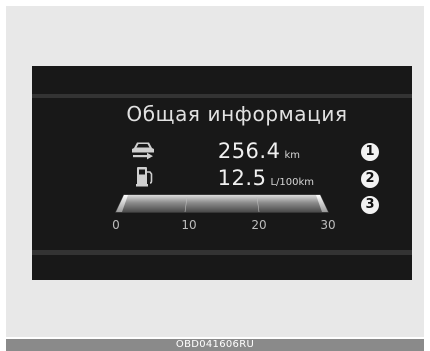  What do you see at coordinates (259, 225) in the screenshot?
I see `gauge-tick-label: 20` at bounding box center [259, 225].